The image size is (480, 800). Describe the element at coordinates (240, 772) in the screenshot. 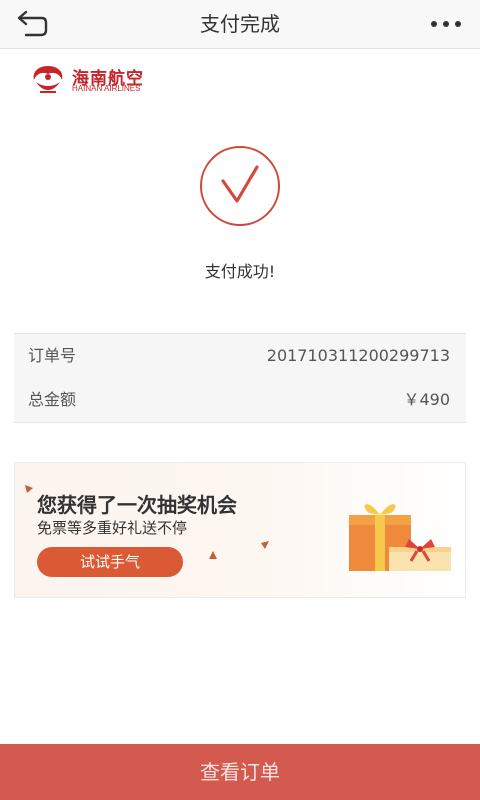

I see `view-order-button: 查看订单` at that location.